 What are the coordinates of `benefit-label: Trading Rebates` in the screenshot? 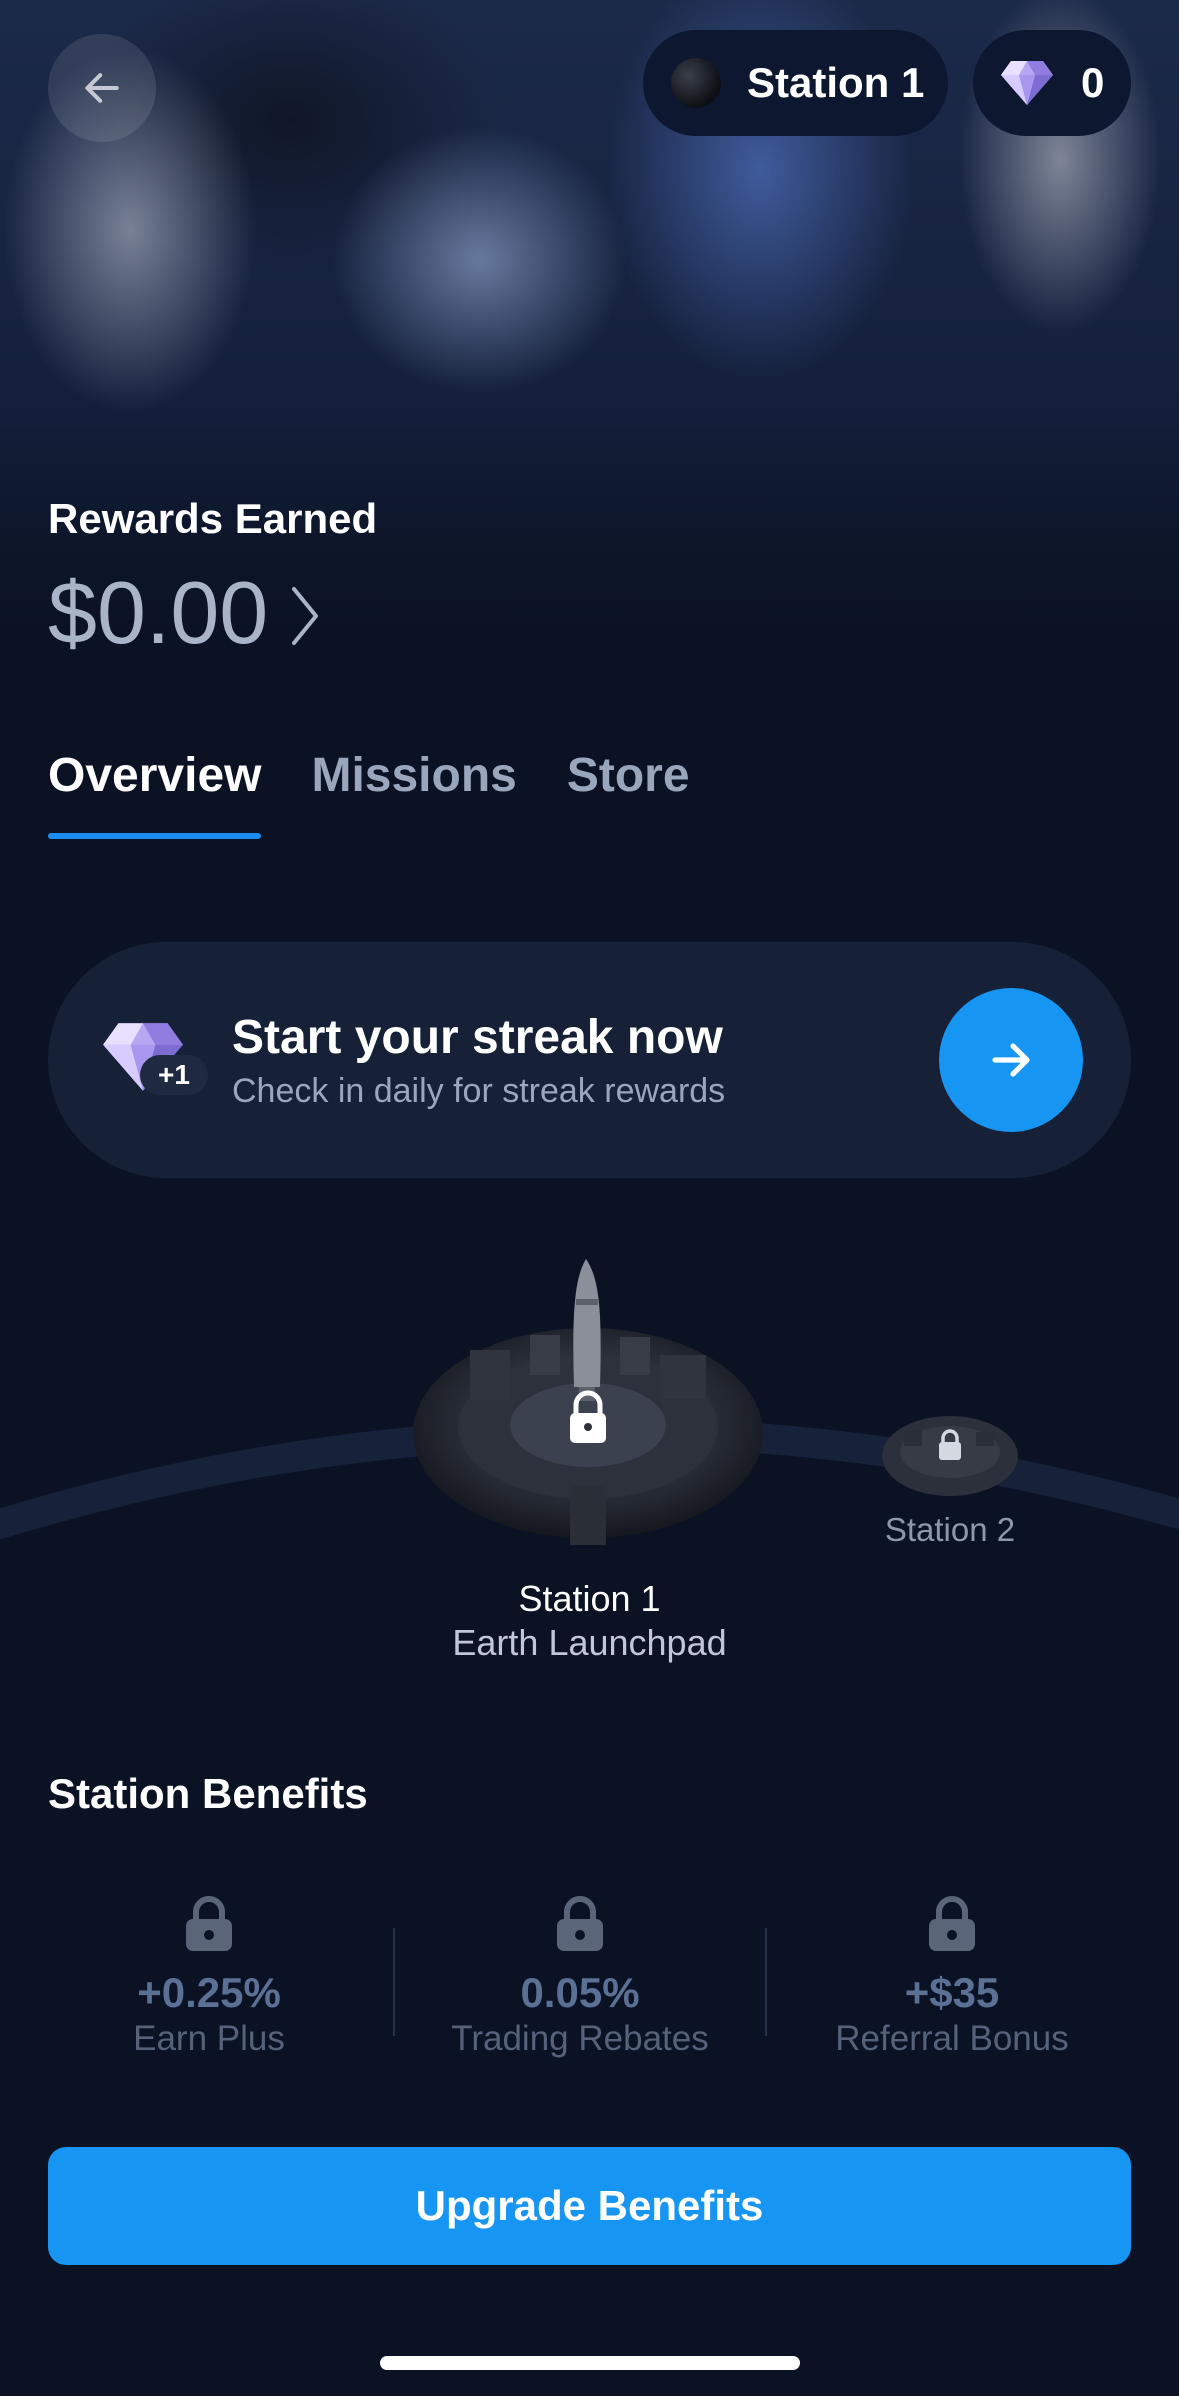 It's located at (580, 2038).